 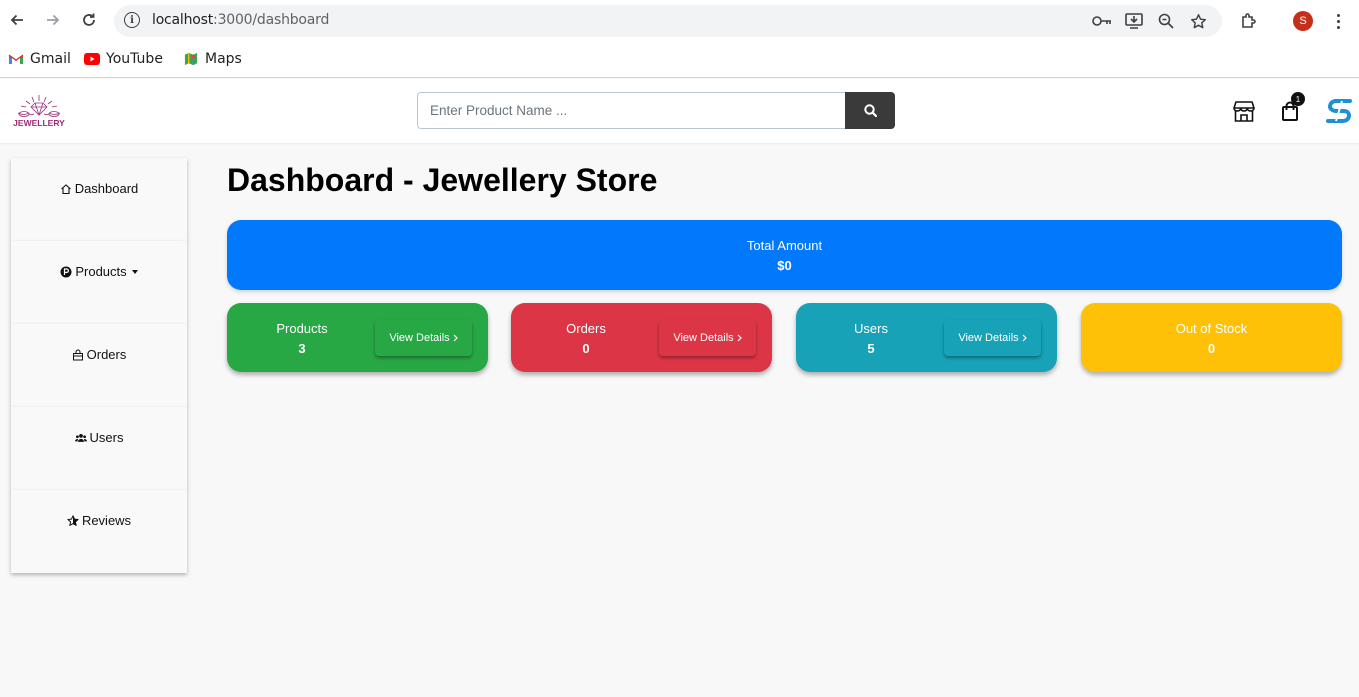 I want to click on orders-card: Orders 0 View Details, so click(x=641, y=337).